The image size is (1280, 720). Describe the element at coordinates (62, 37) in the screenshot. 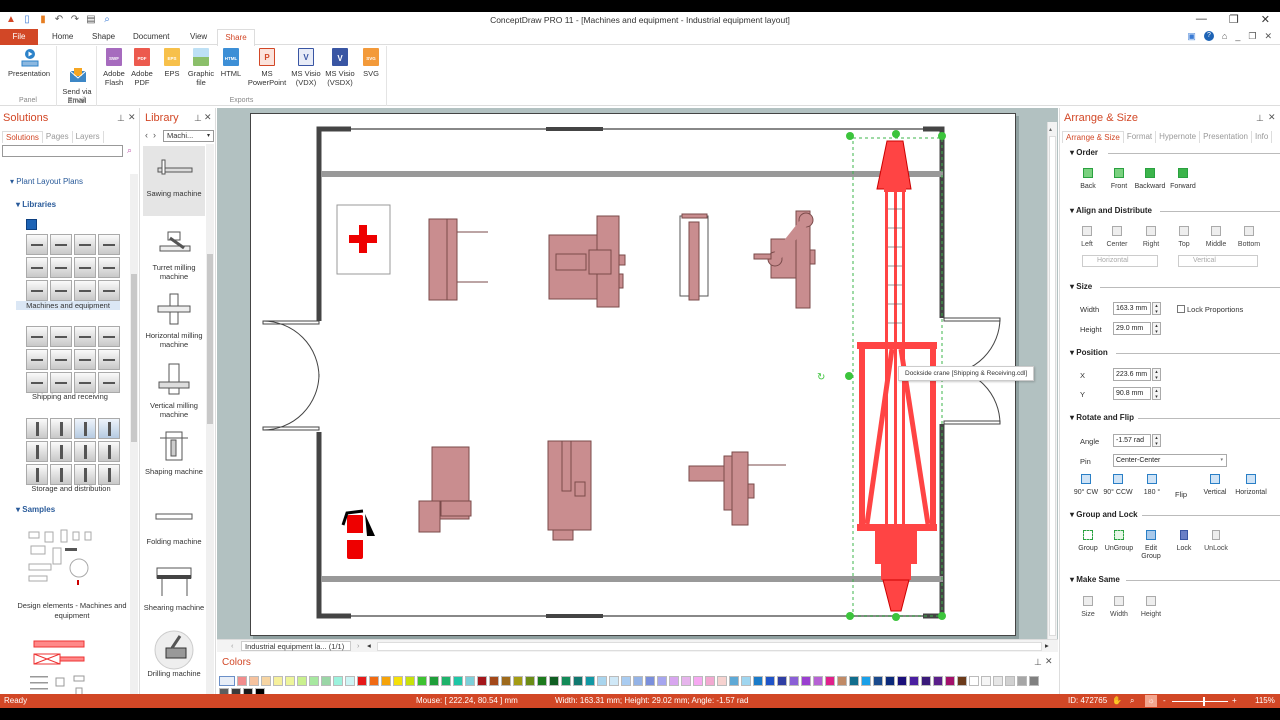

I see `tab-home: Home` at that location.